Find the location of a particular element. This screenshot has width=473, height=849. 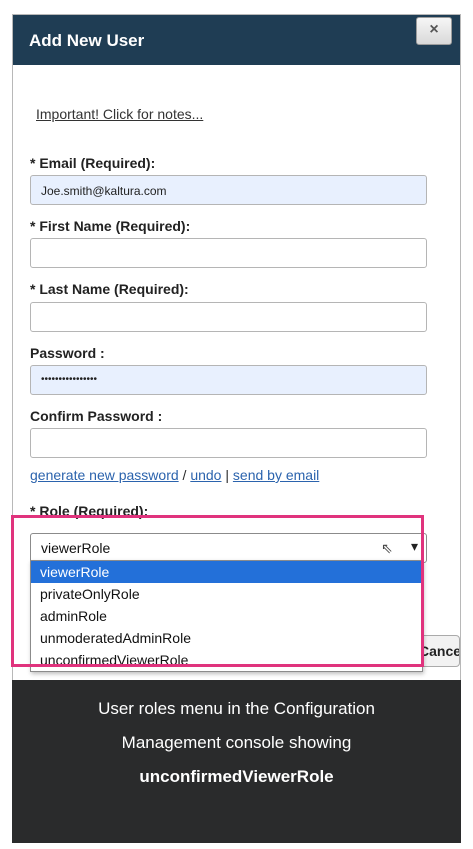

role-option-unconfirmedViewerRole: unconfirmedViewerRole is located at coordinates (226, 660).